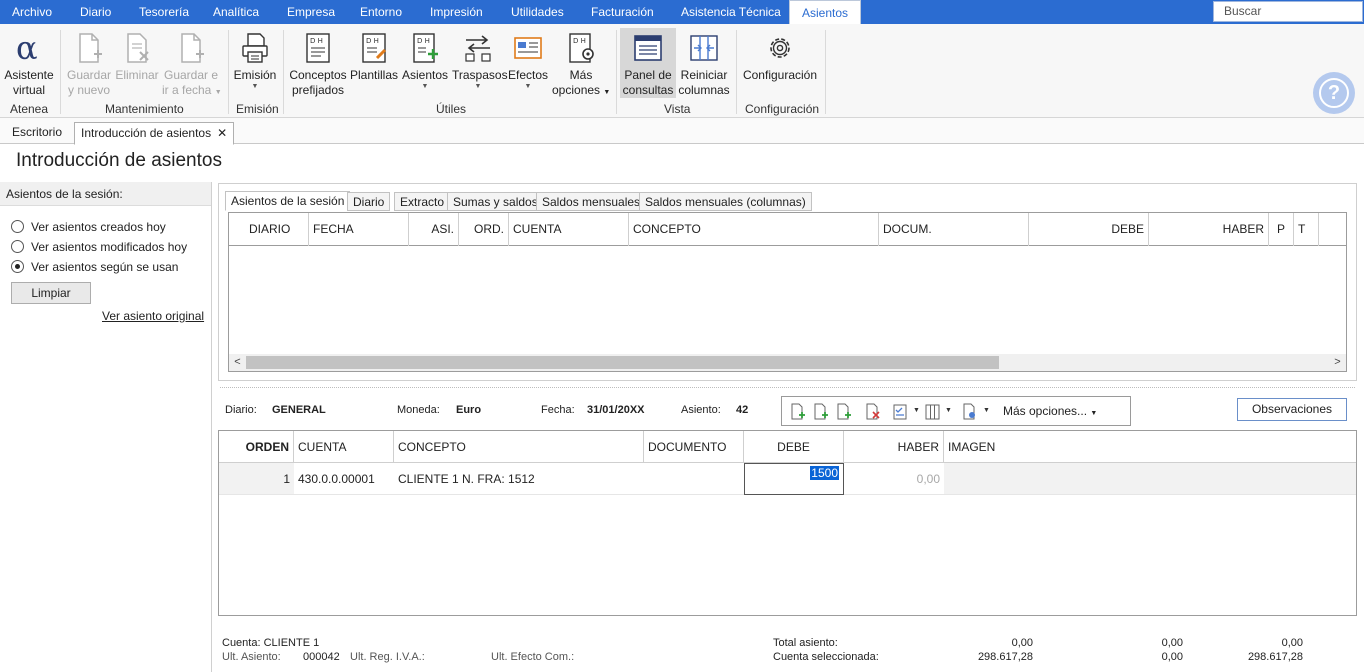  I want to click on conceptos-prefijados-button: D H Conceptos prefijados, so click(318, 65).